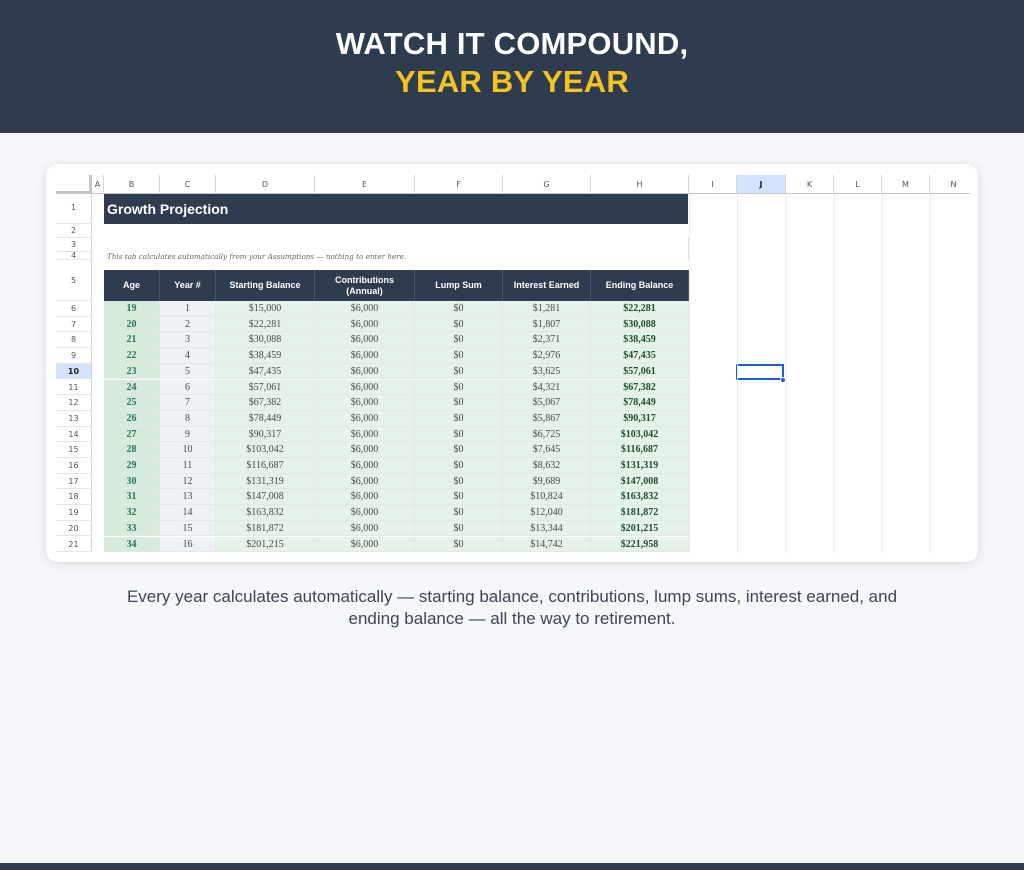  I want to click on cell-interest-earned: $2,371, so click(547, 340).